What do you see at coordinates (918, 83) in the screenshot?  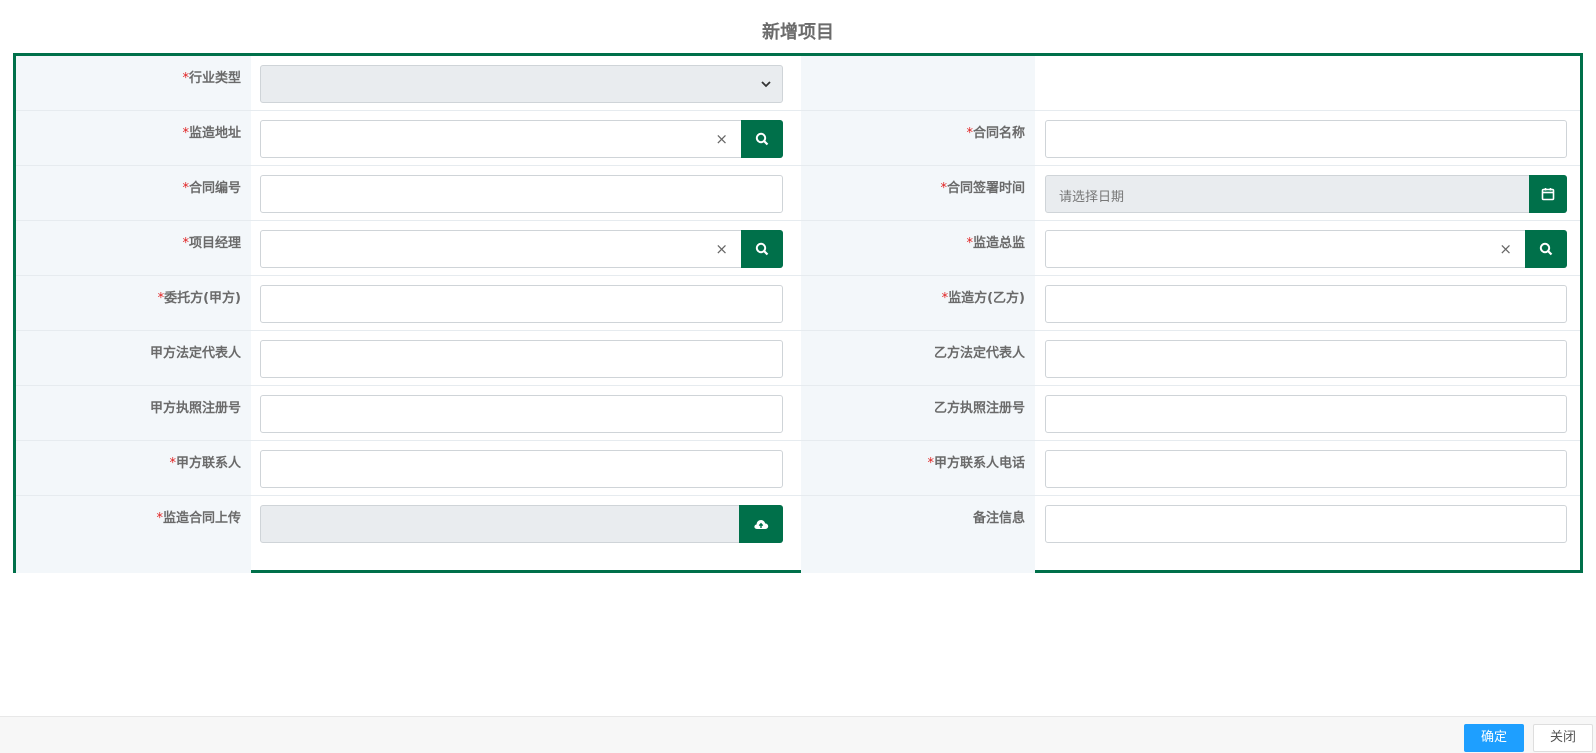 I see `empty-label-cell` at bounding box center [918, 83].